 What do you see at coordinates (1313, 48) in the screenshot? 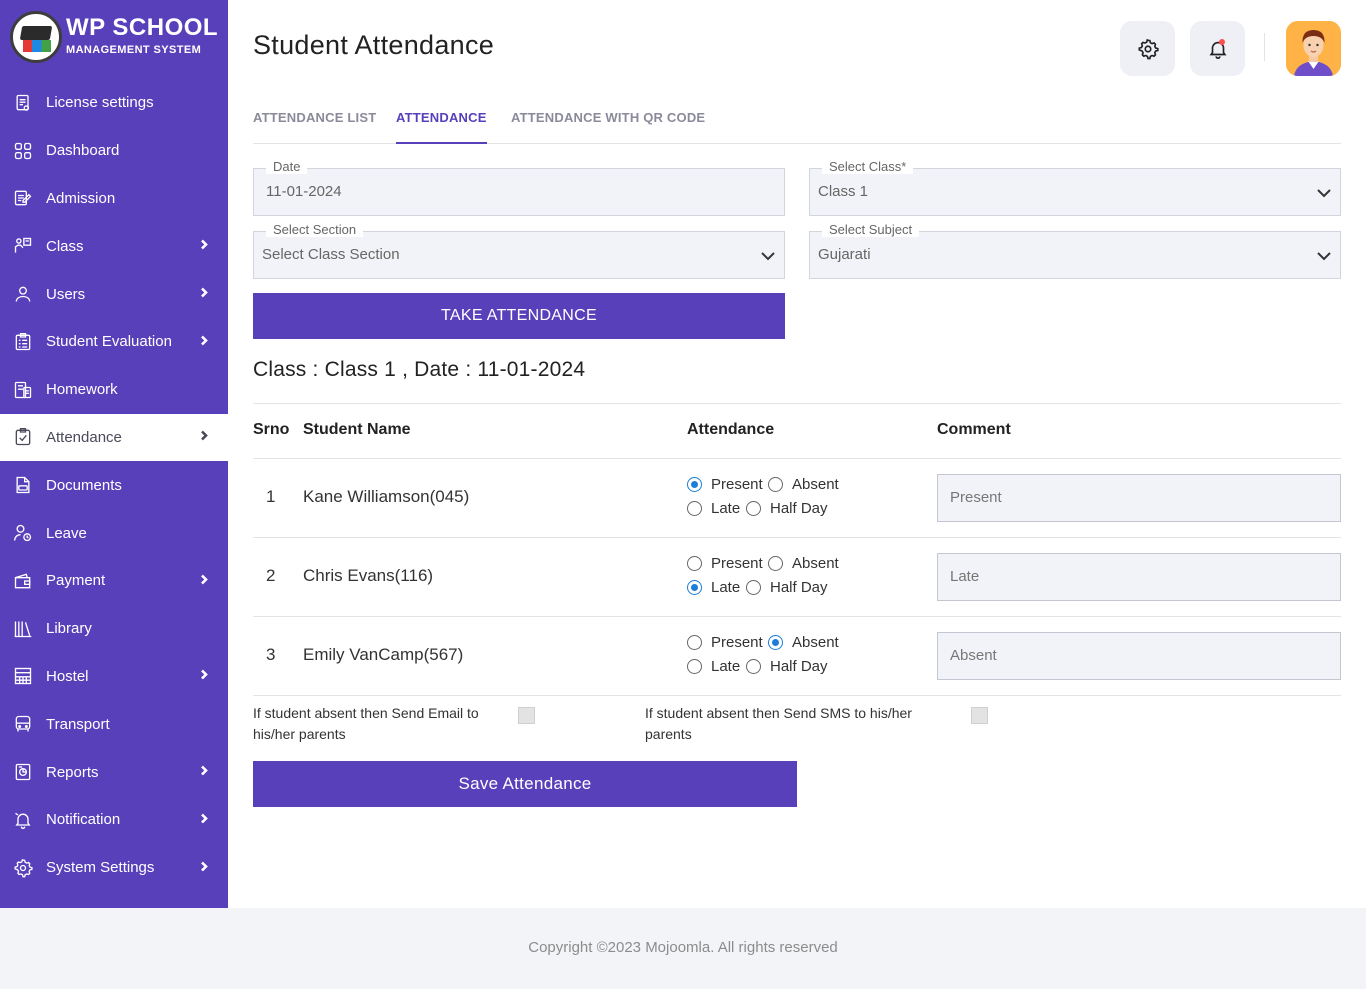
I see `avatar` at bounding box center [1313, 48].